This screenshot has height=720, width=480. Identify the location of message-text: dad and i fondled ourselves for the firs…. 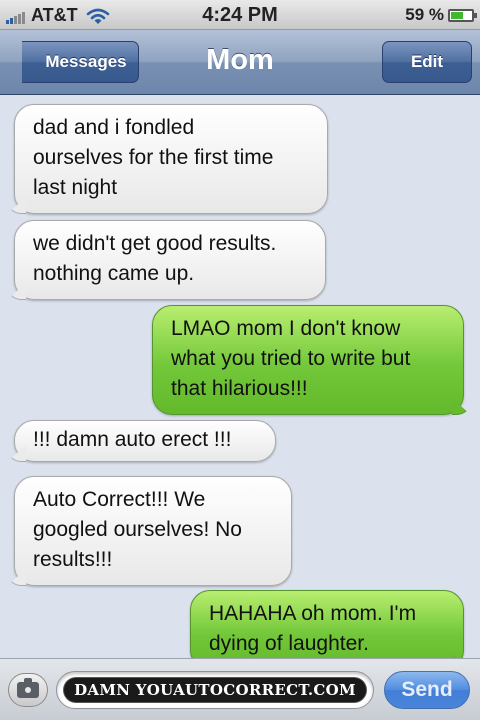
(153, 157).